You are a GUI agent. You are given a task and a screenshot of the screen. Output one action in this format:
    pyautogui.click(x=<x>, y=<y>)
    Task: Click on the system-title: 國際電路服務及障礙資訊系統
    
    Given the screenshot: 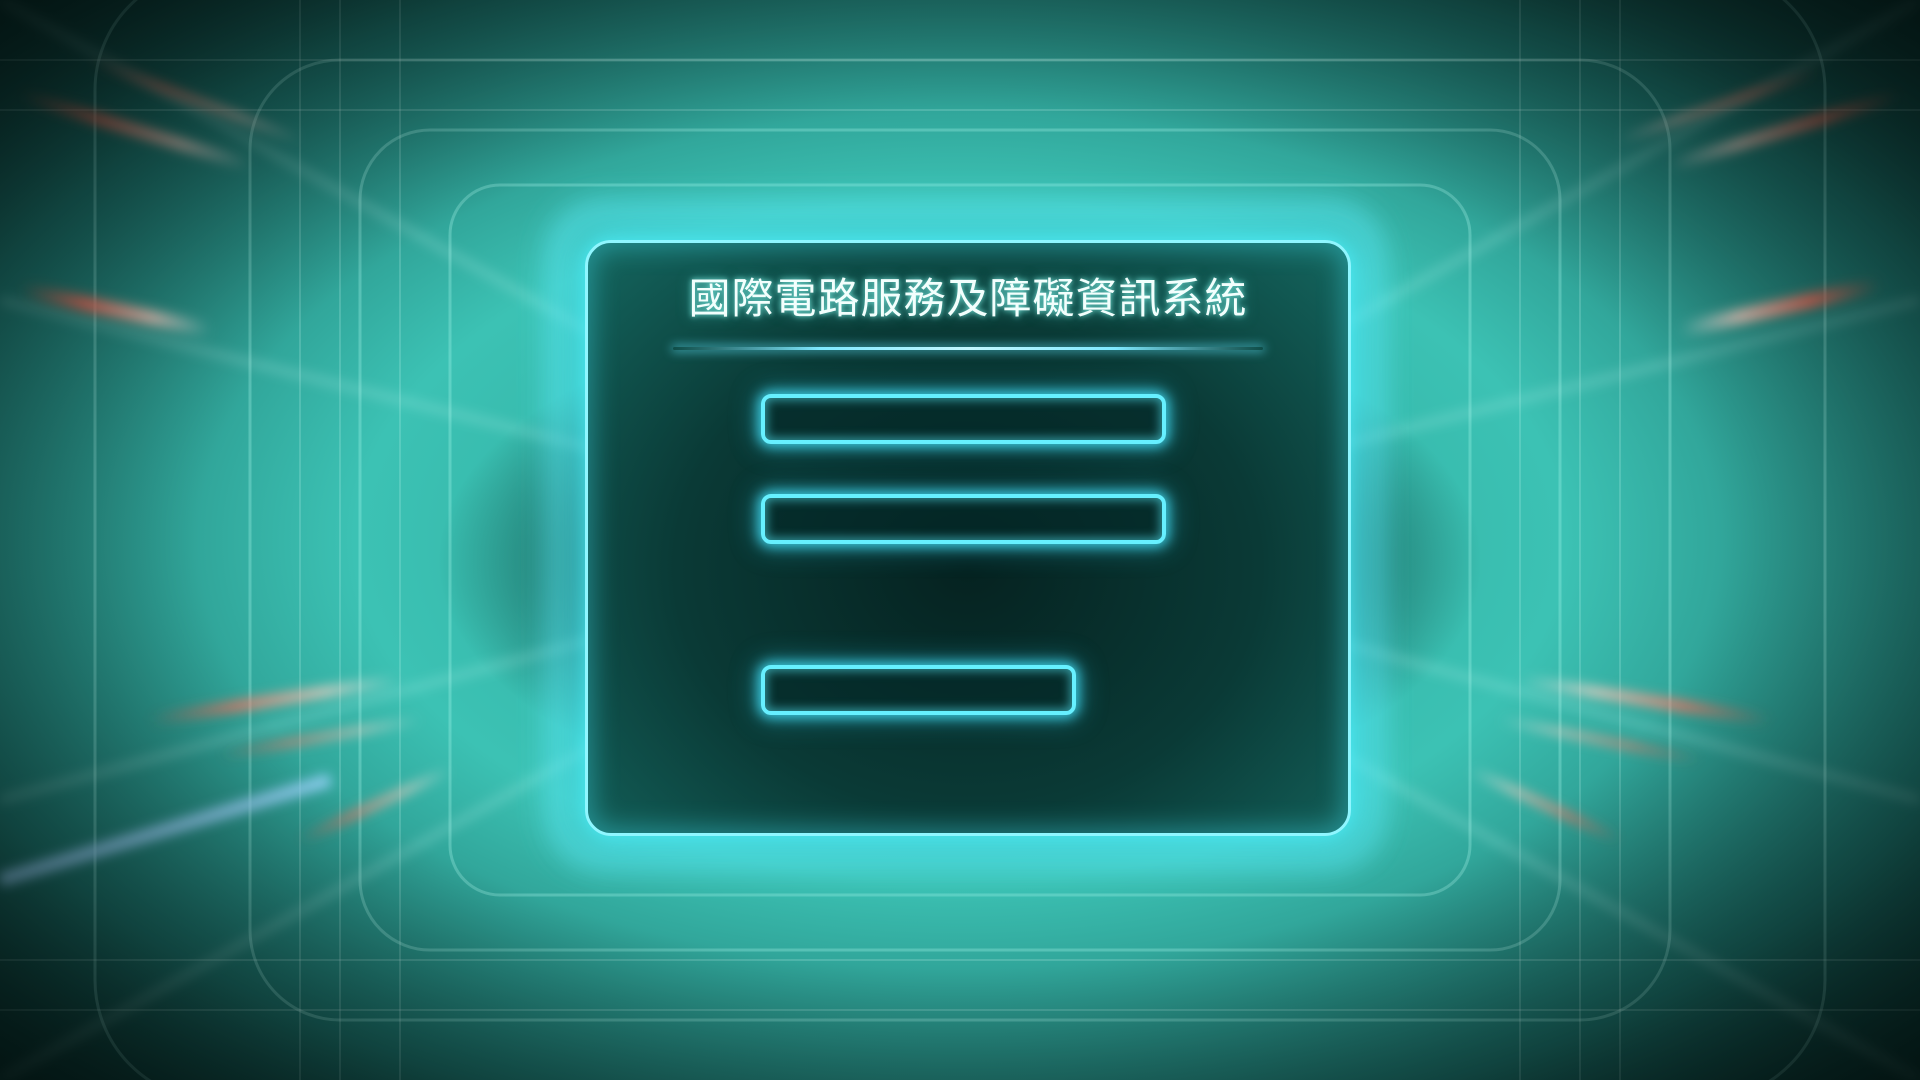 What is the action you would take?
    pyautogui.click(x=968, y=298)
    